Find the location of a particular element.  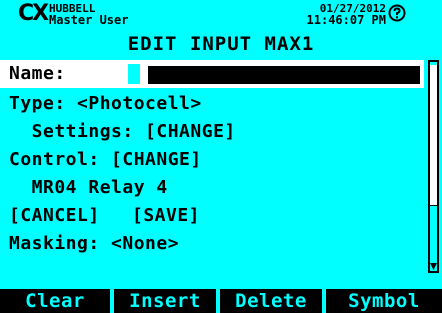

settings-change-button: Settings: [CHANGE] is located at coordinates (122, 132).